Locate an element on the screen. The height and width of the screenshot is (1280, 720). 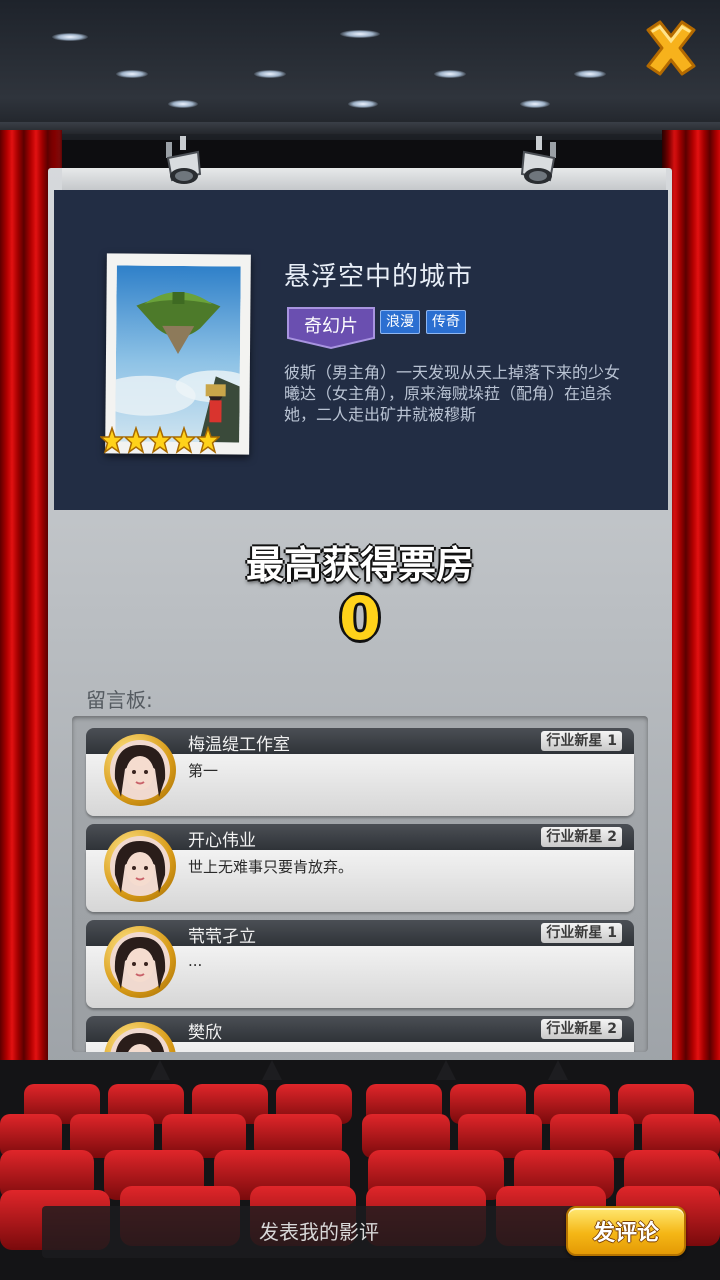
genre-main-badge: 奇幻片 is located at coordinates (331, 328).